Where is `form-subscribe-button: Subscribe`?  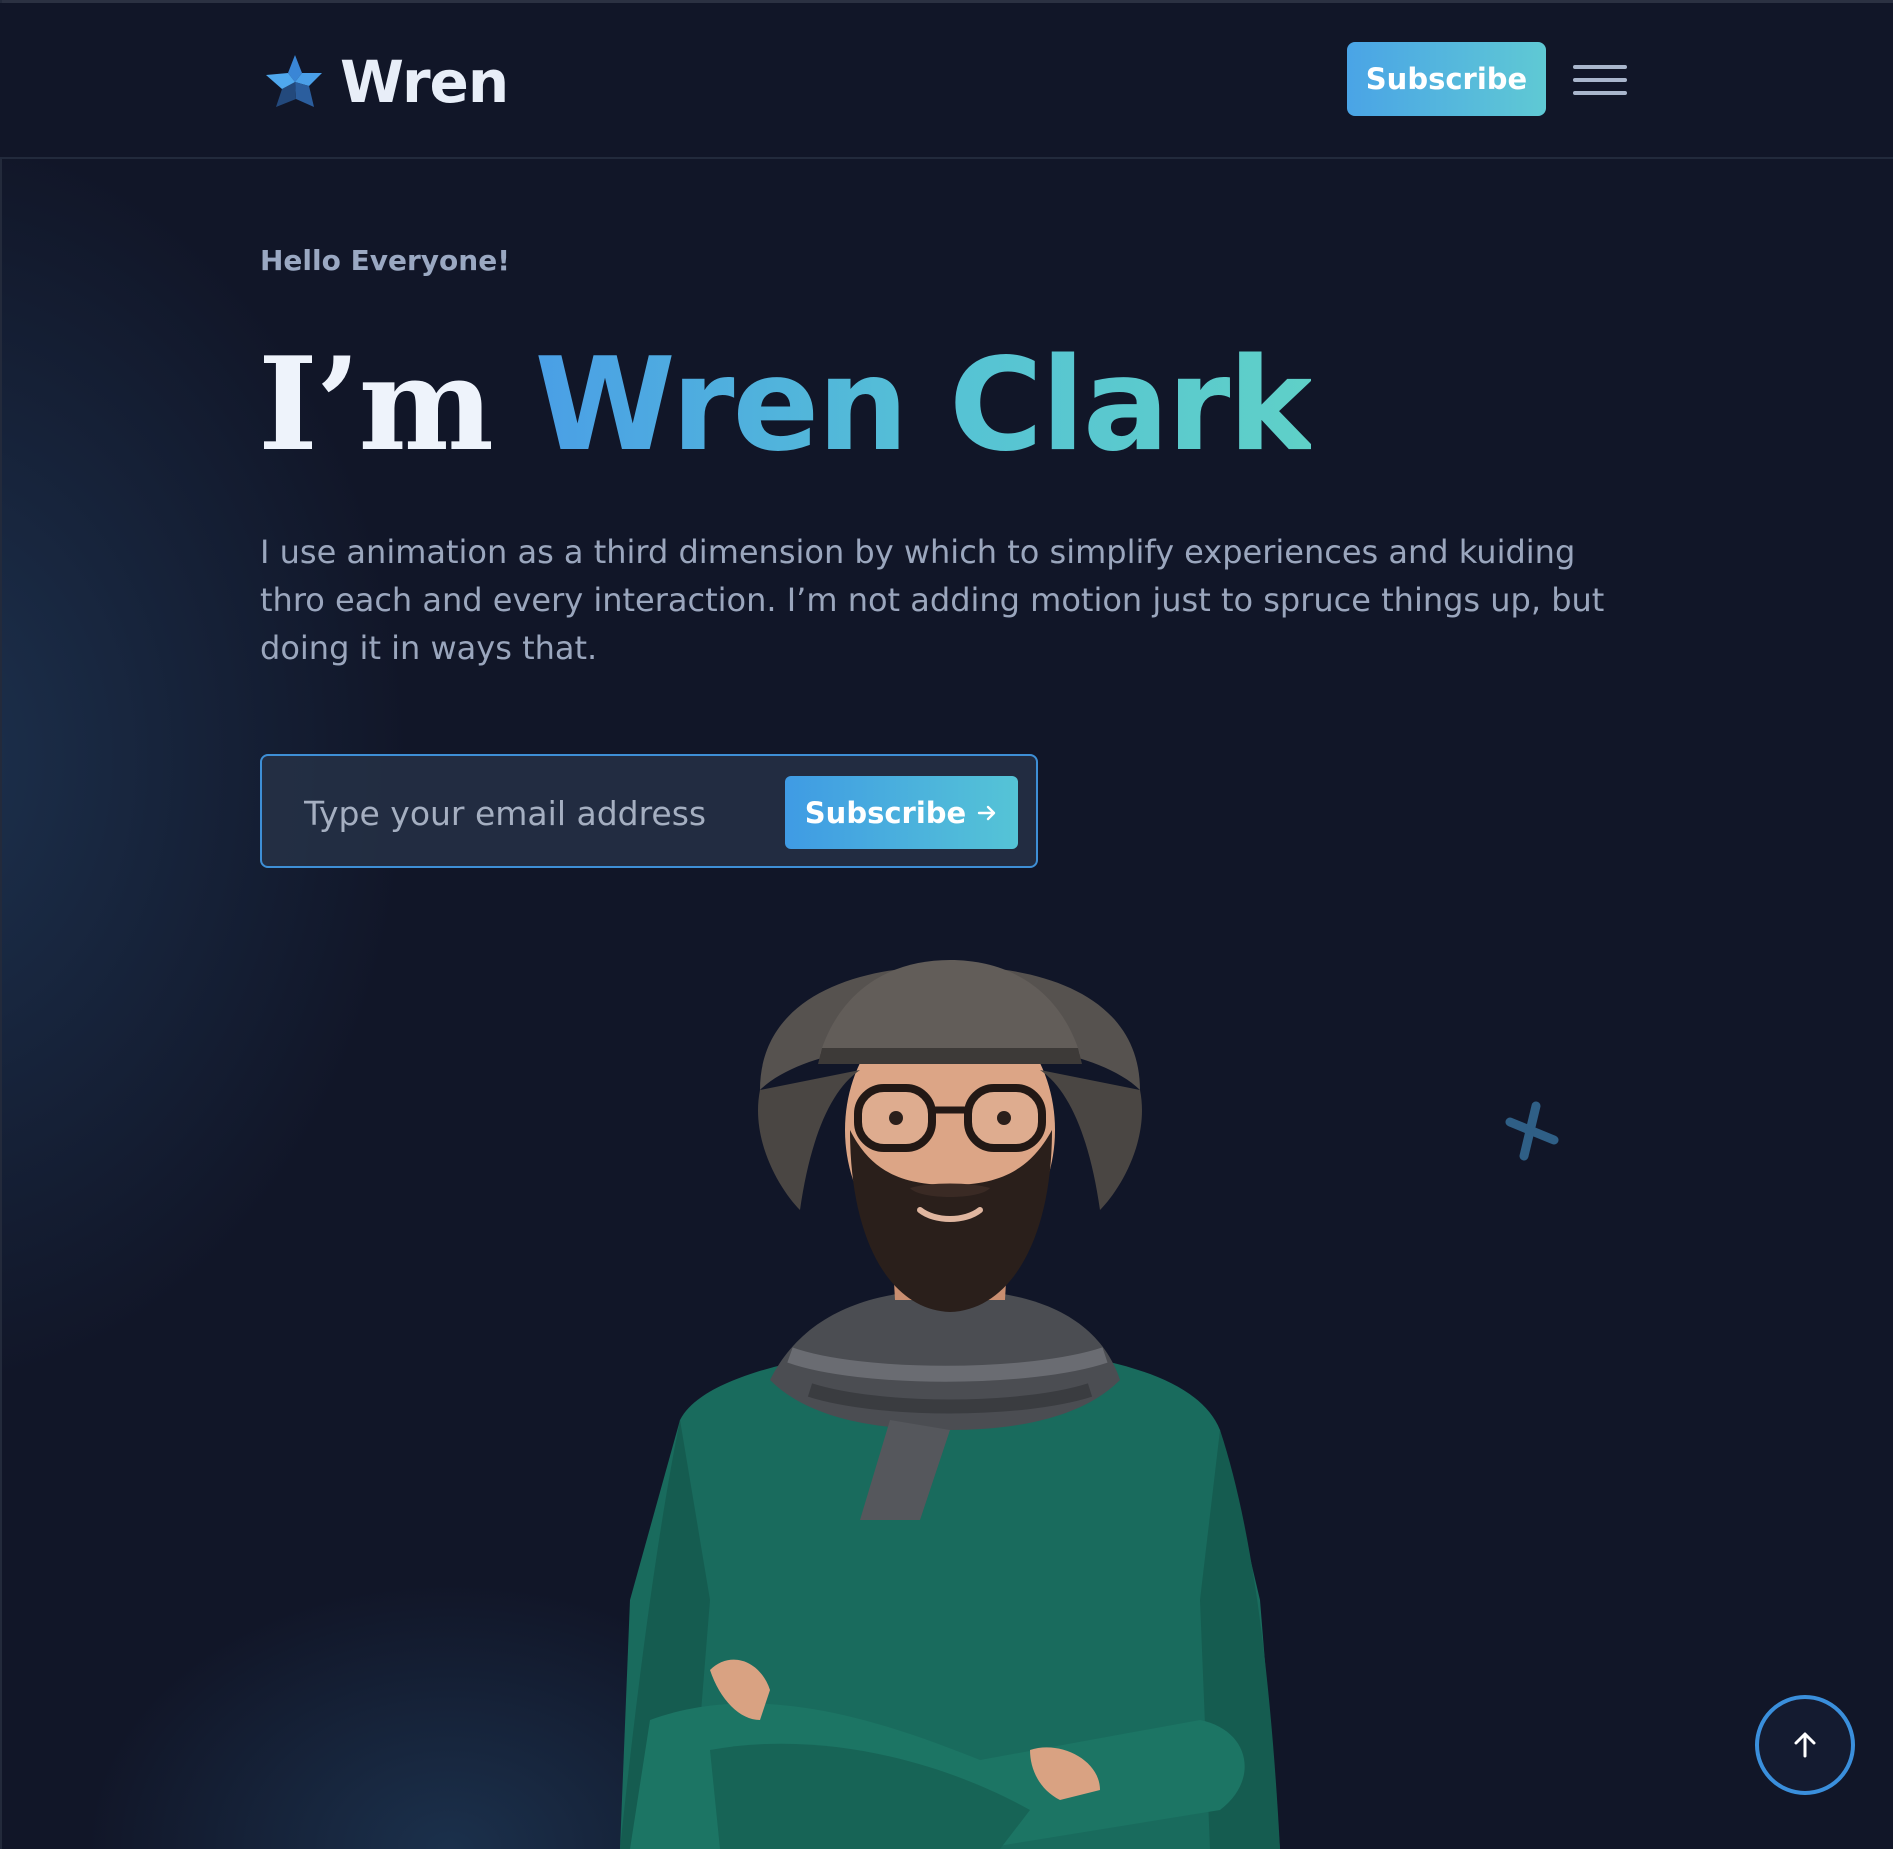
form-subscribe-button: Subscribe is located at coordinates (901, 812).